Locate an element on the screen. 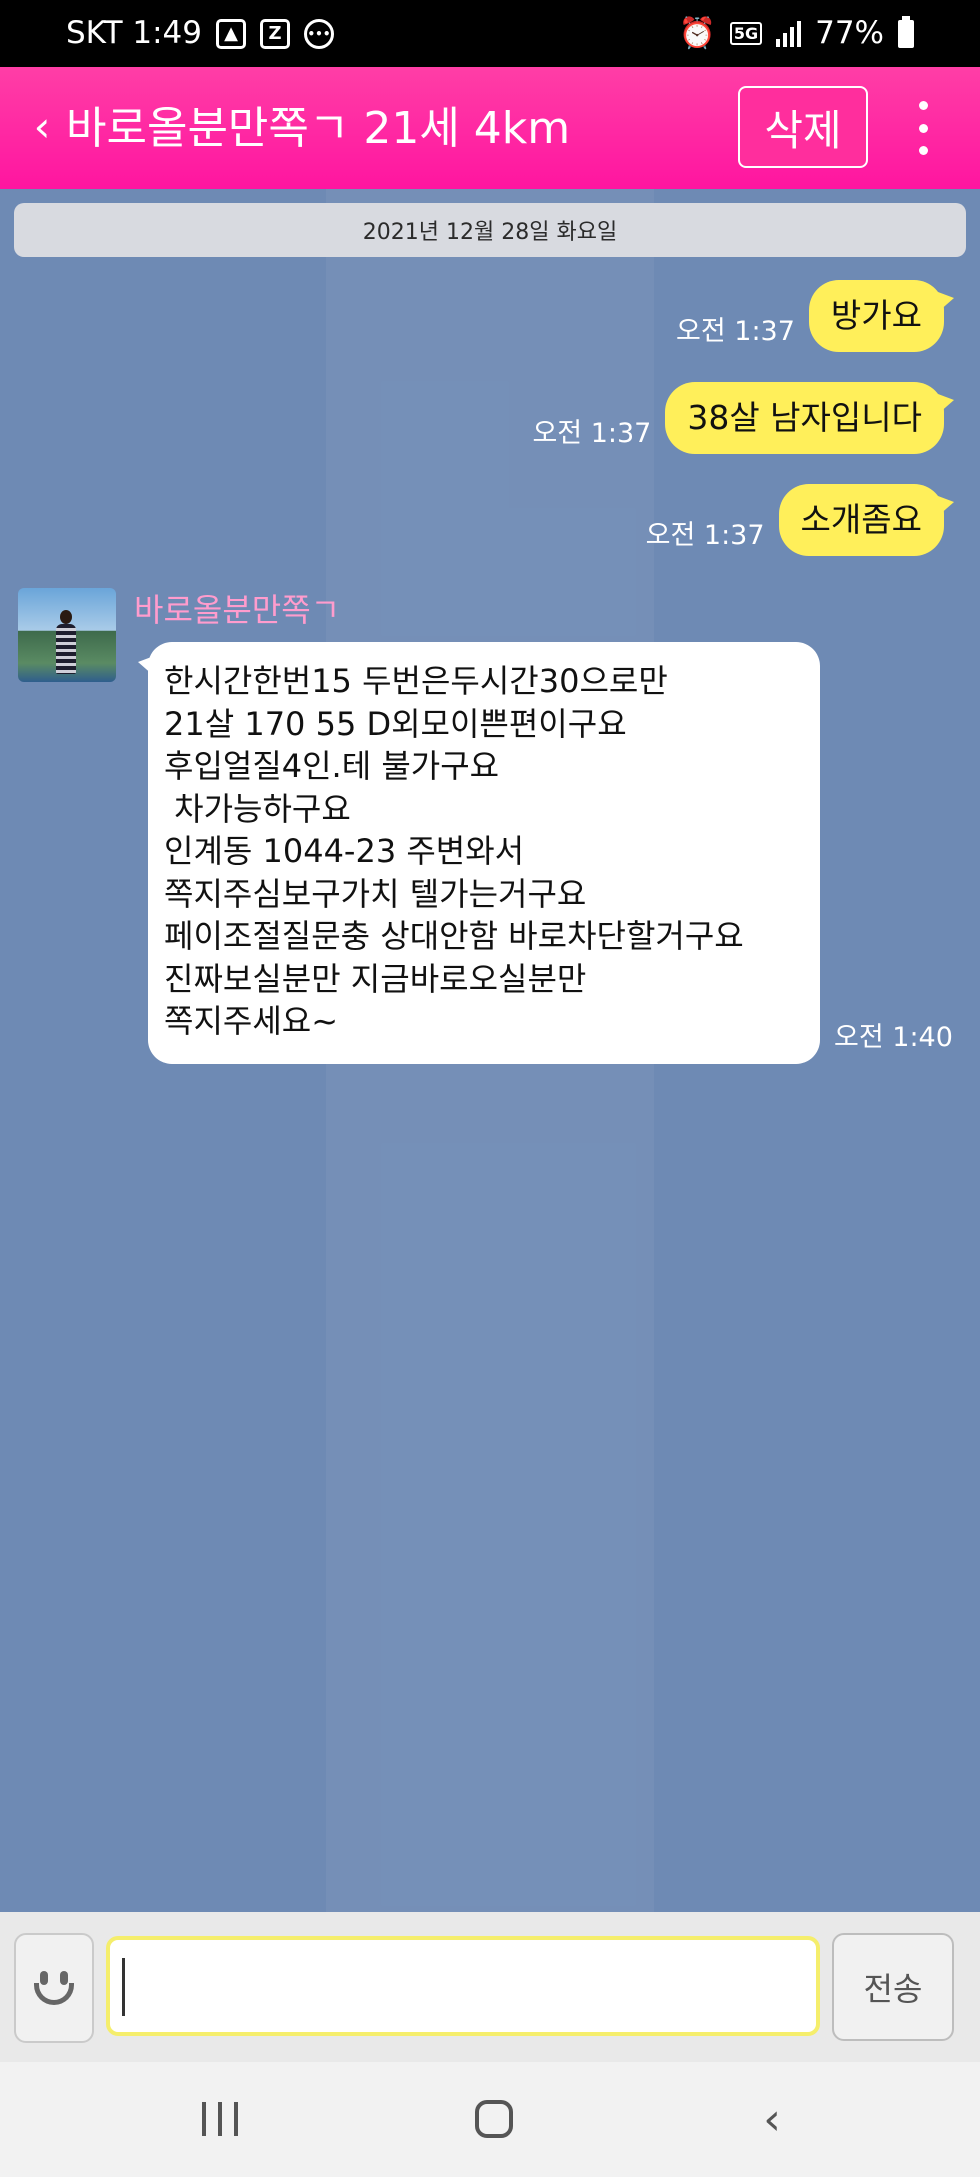  sender-name: 바로올분만쪽ㄱ is located at coordinates (237, 610).